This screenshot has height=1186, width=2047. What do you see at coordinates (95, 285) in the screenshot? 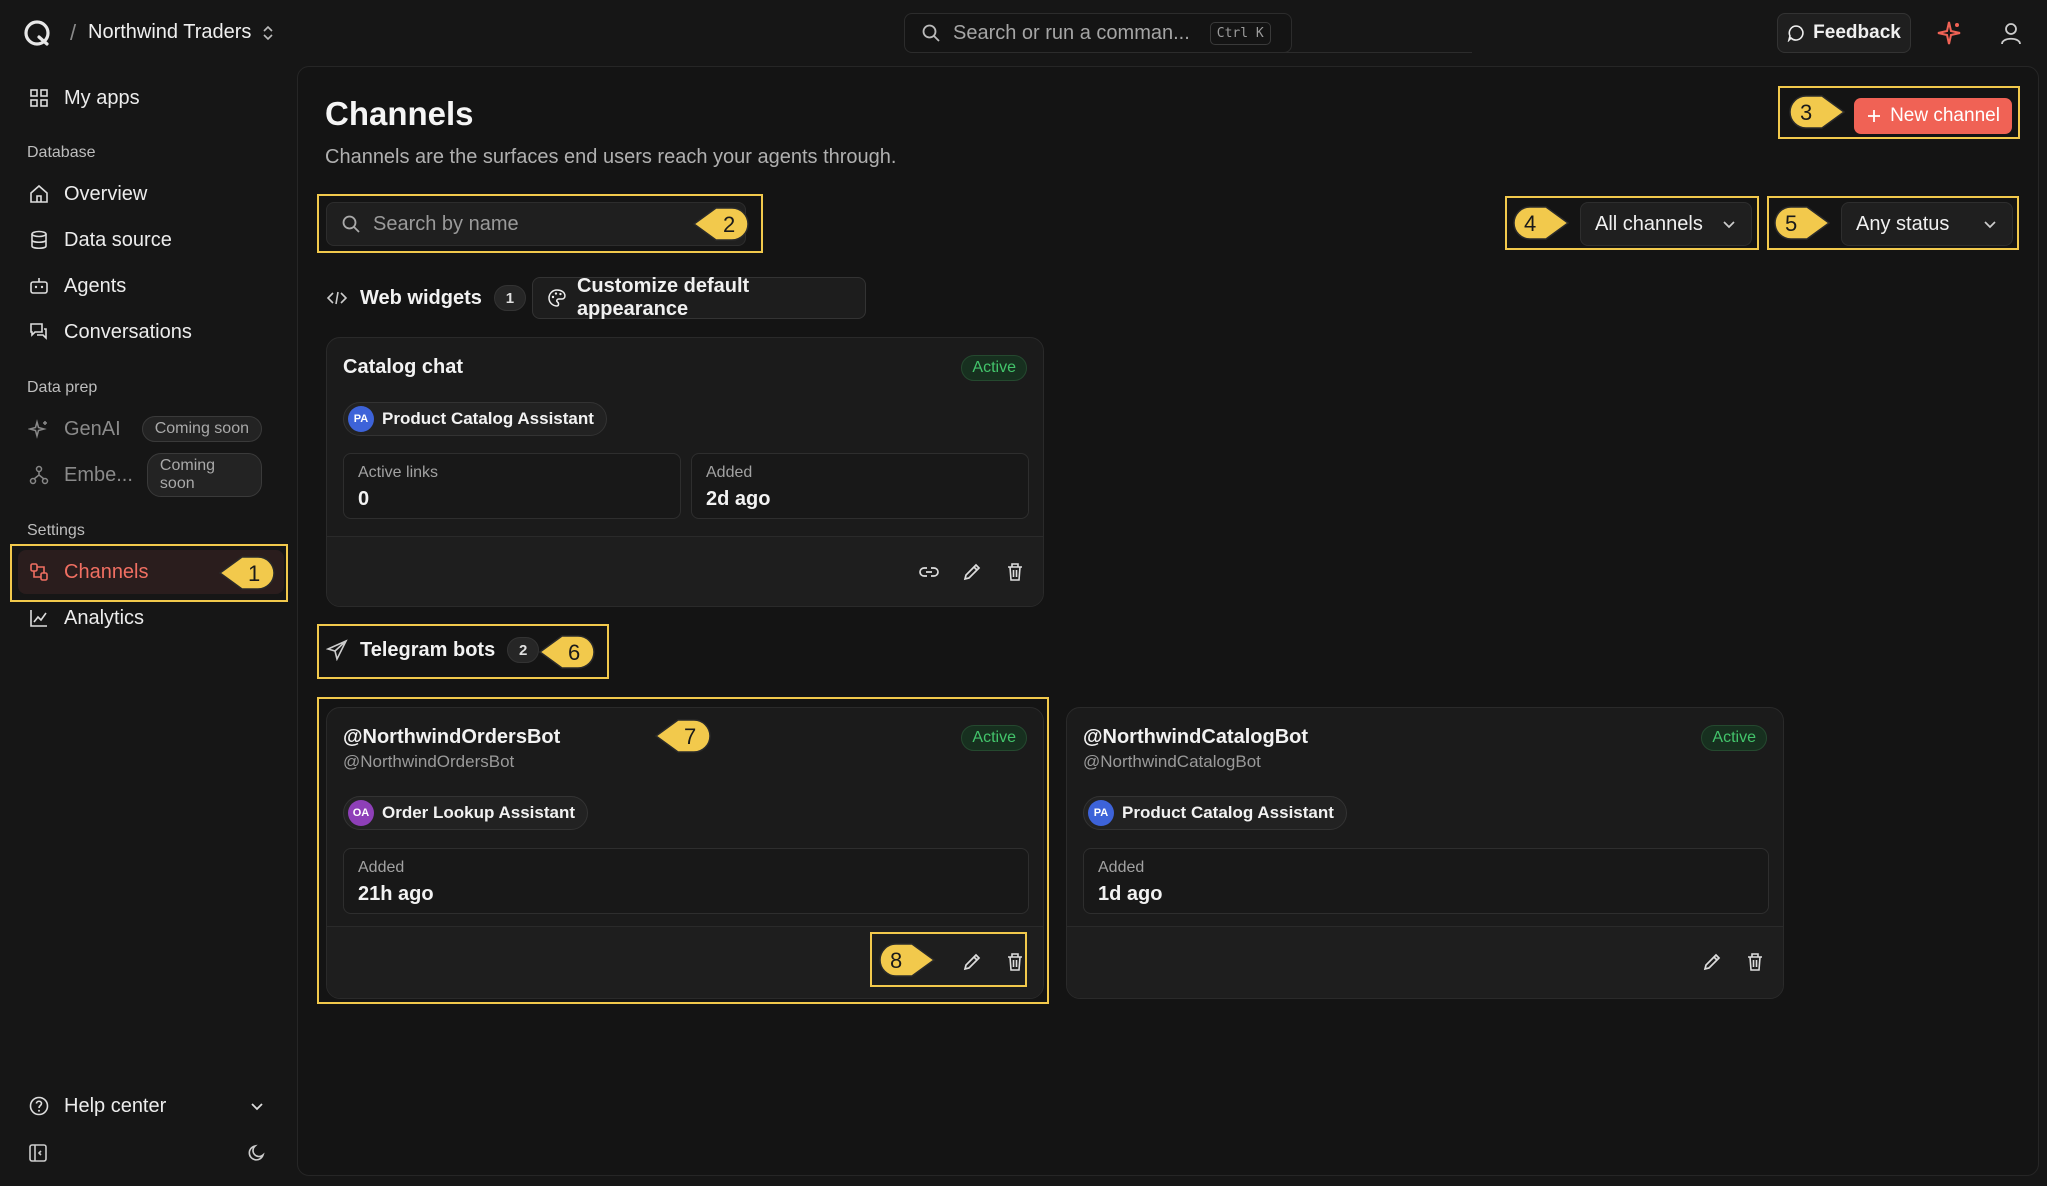
I see `sidebar-item-label: Agents` at bounding box center [95, 285].